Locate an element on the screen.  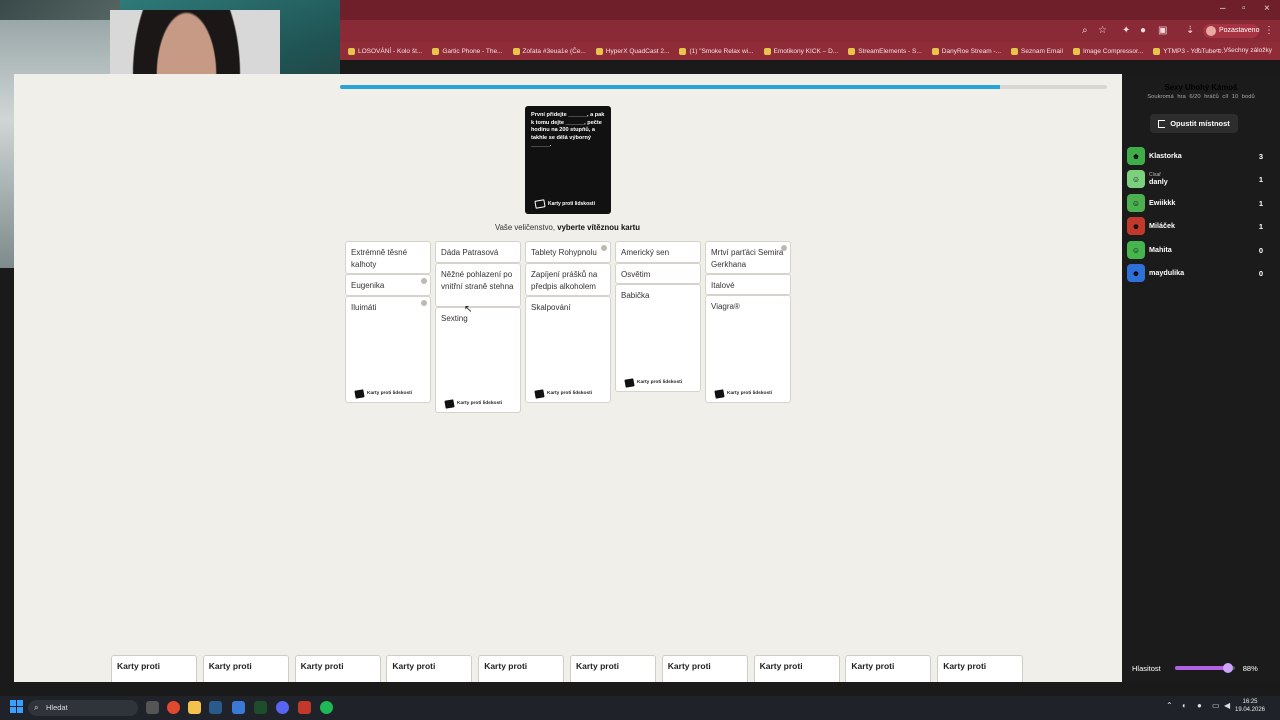
answer-card: Dáda Patrasová is located at coordinates (478, 252).